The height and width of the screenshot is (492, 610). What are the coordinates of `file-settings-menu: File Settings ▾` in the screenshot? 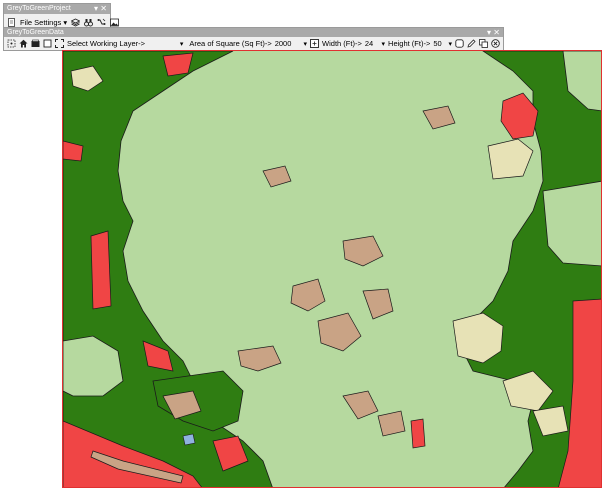 It's located at (43, 22).